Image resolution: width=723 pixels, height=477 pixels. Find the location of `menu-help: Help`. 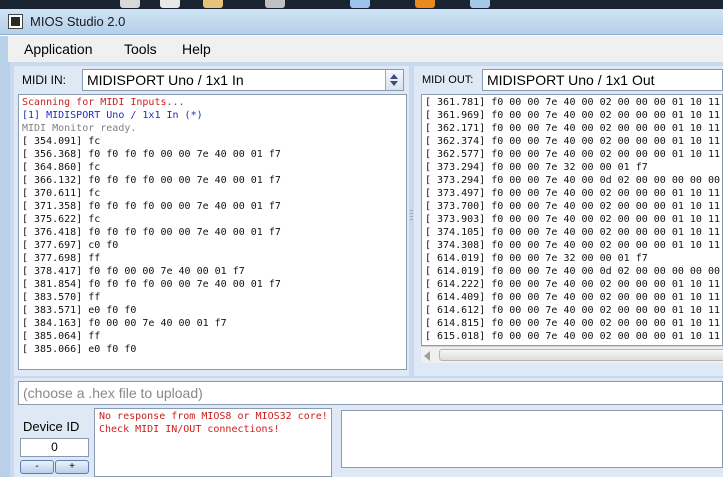

menu-help: Help is located at coordinates (196, 49).